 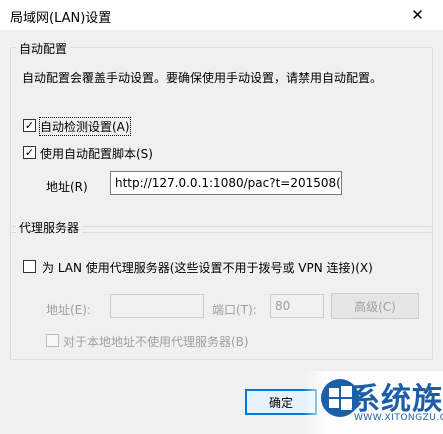 I want to click on proxy-group-label: 代理服务器, so click(x=49, y=227).